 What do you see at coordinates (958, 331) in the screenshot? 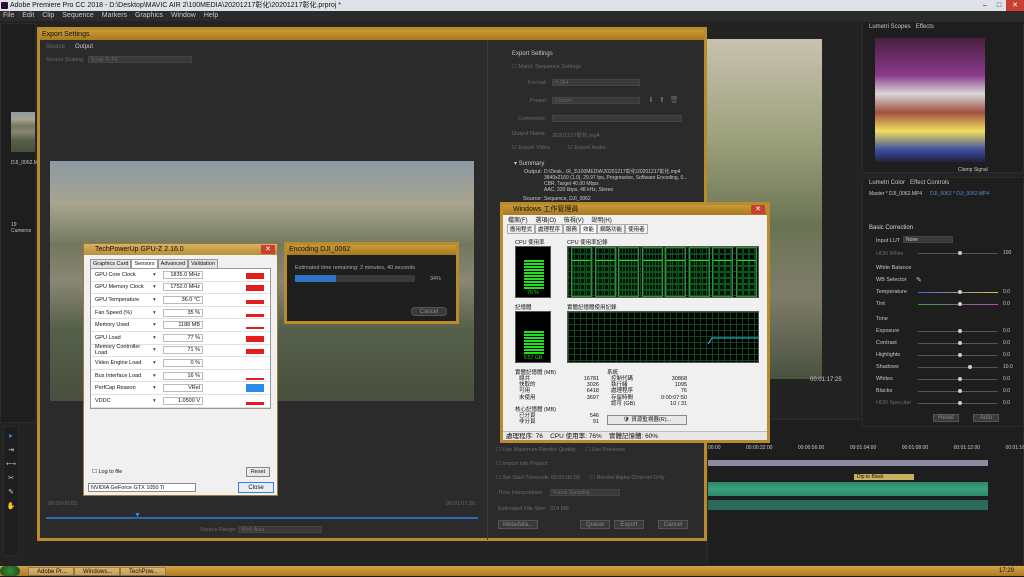
I see `exposure-slider` at bounding box center [958, 331].